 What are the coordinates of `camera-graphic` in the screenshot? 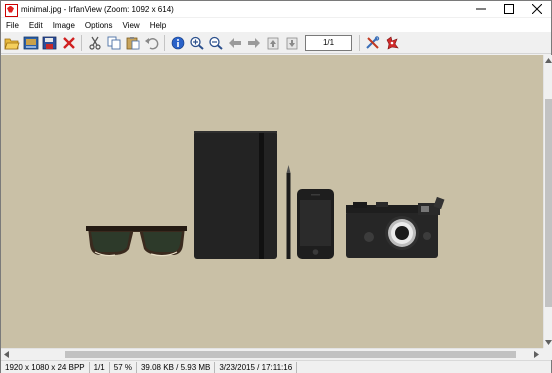 It's located at (395, 227).